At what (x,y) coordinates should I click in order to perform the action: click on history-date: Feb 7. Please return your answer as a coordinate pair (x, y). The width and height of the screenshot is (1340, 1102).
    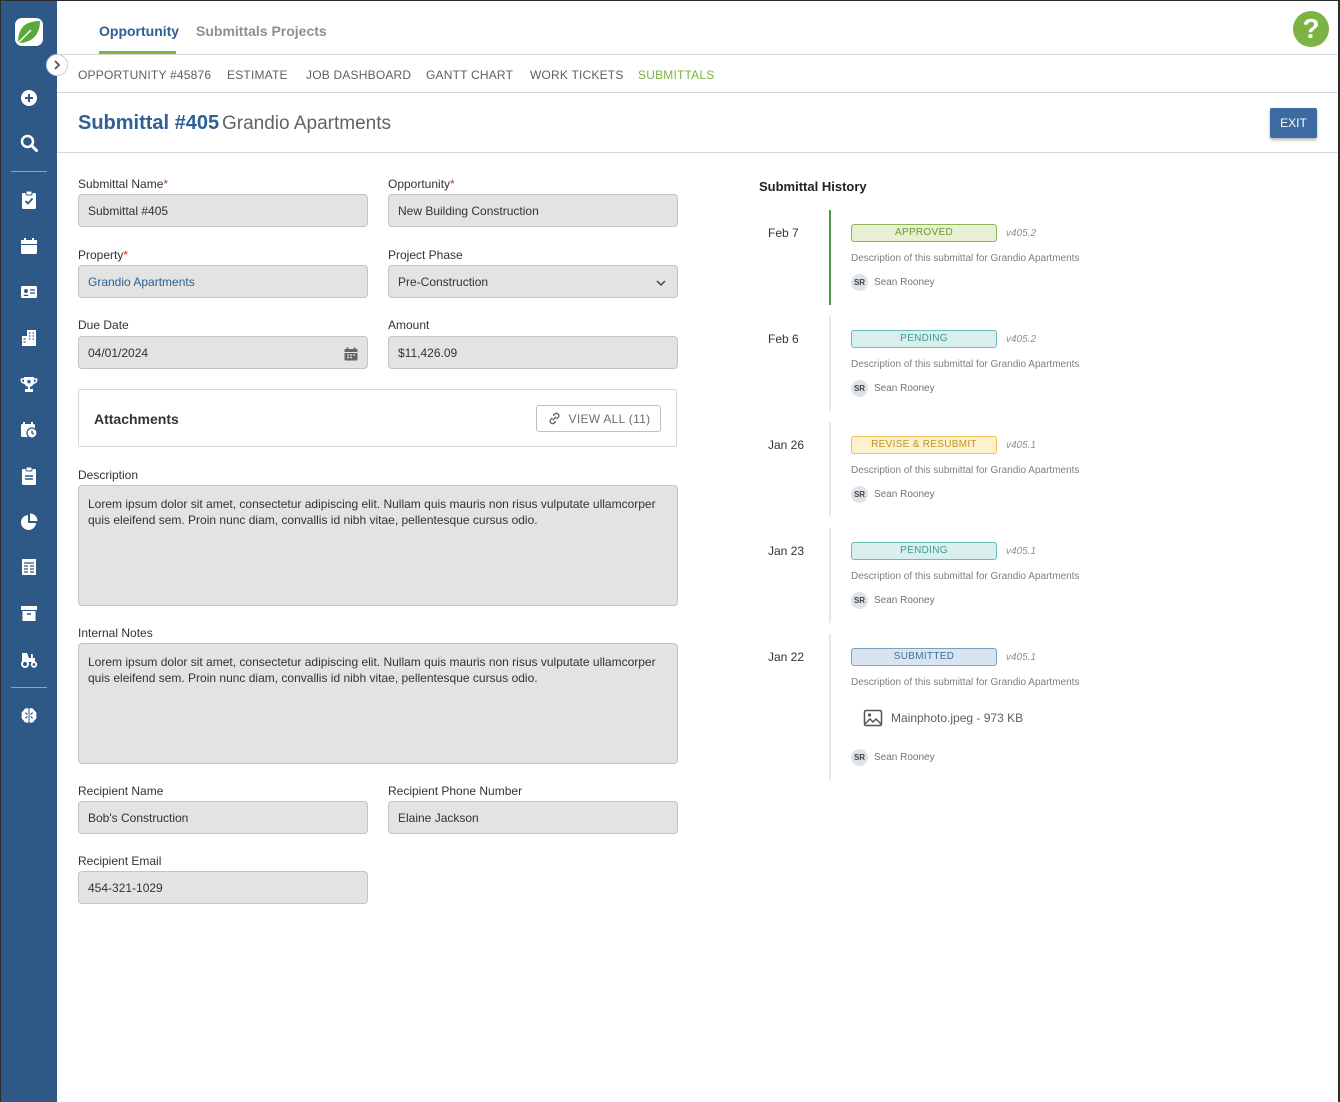
    Looking at the image, I should click on (783, 233).